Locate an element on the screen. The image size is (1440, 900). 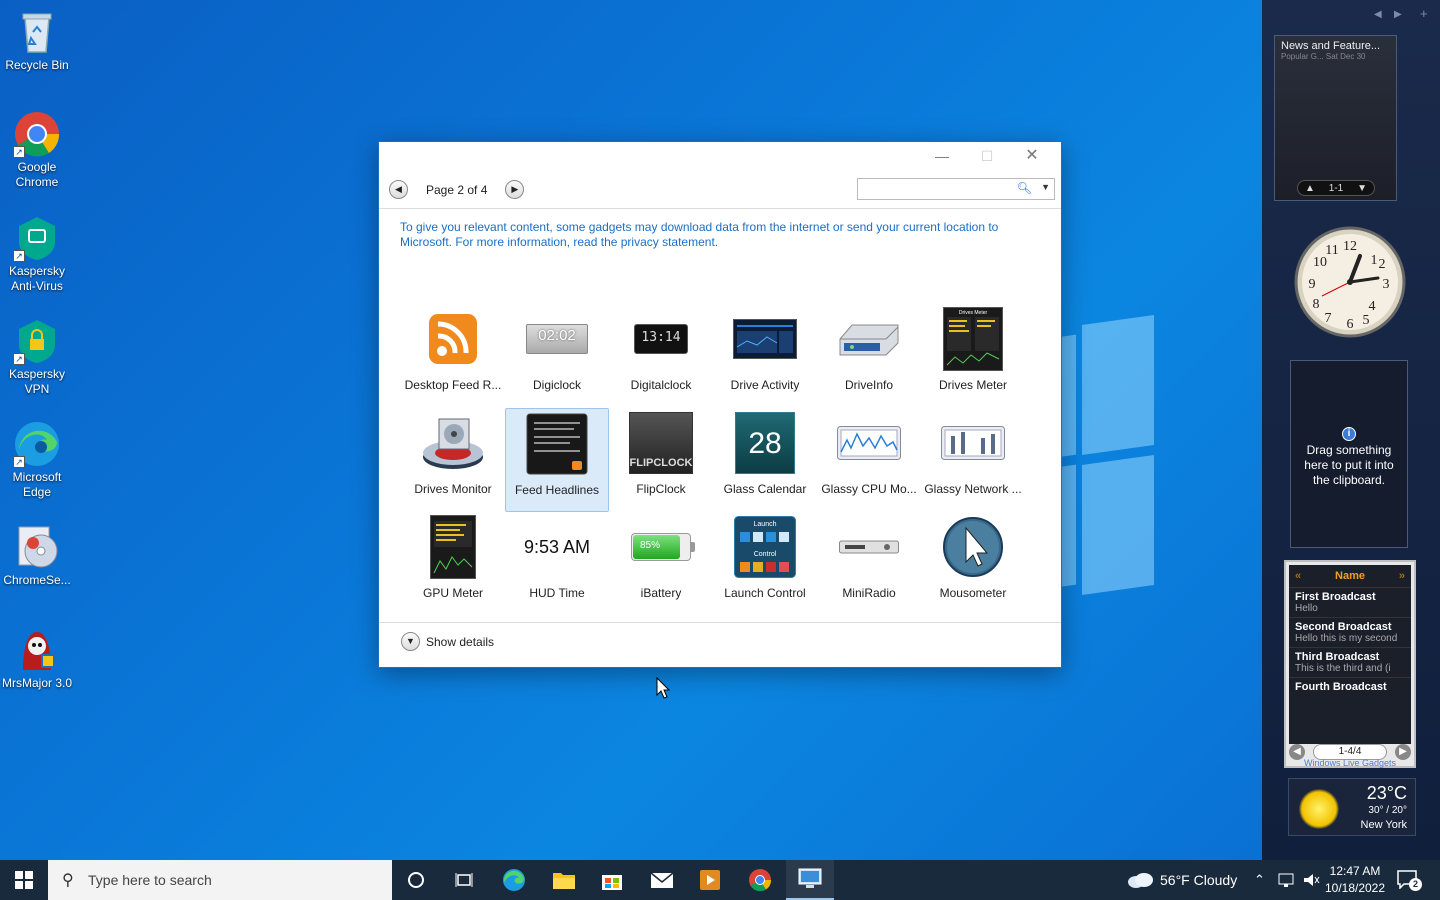
launch-control-icon: Launch Control is located at coordinates (765, 547).